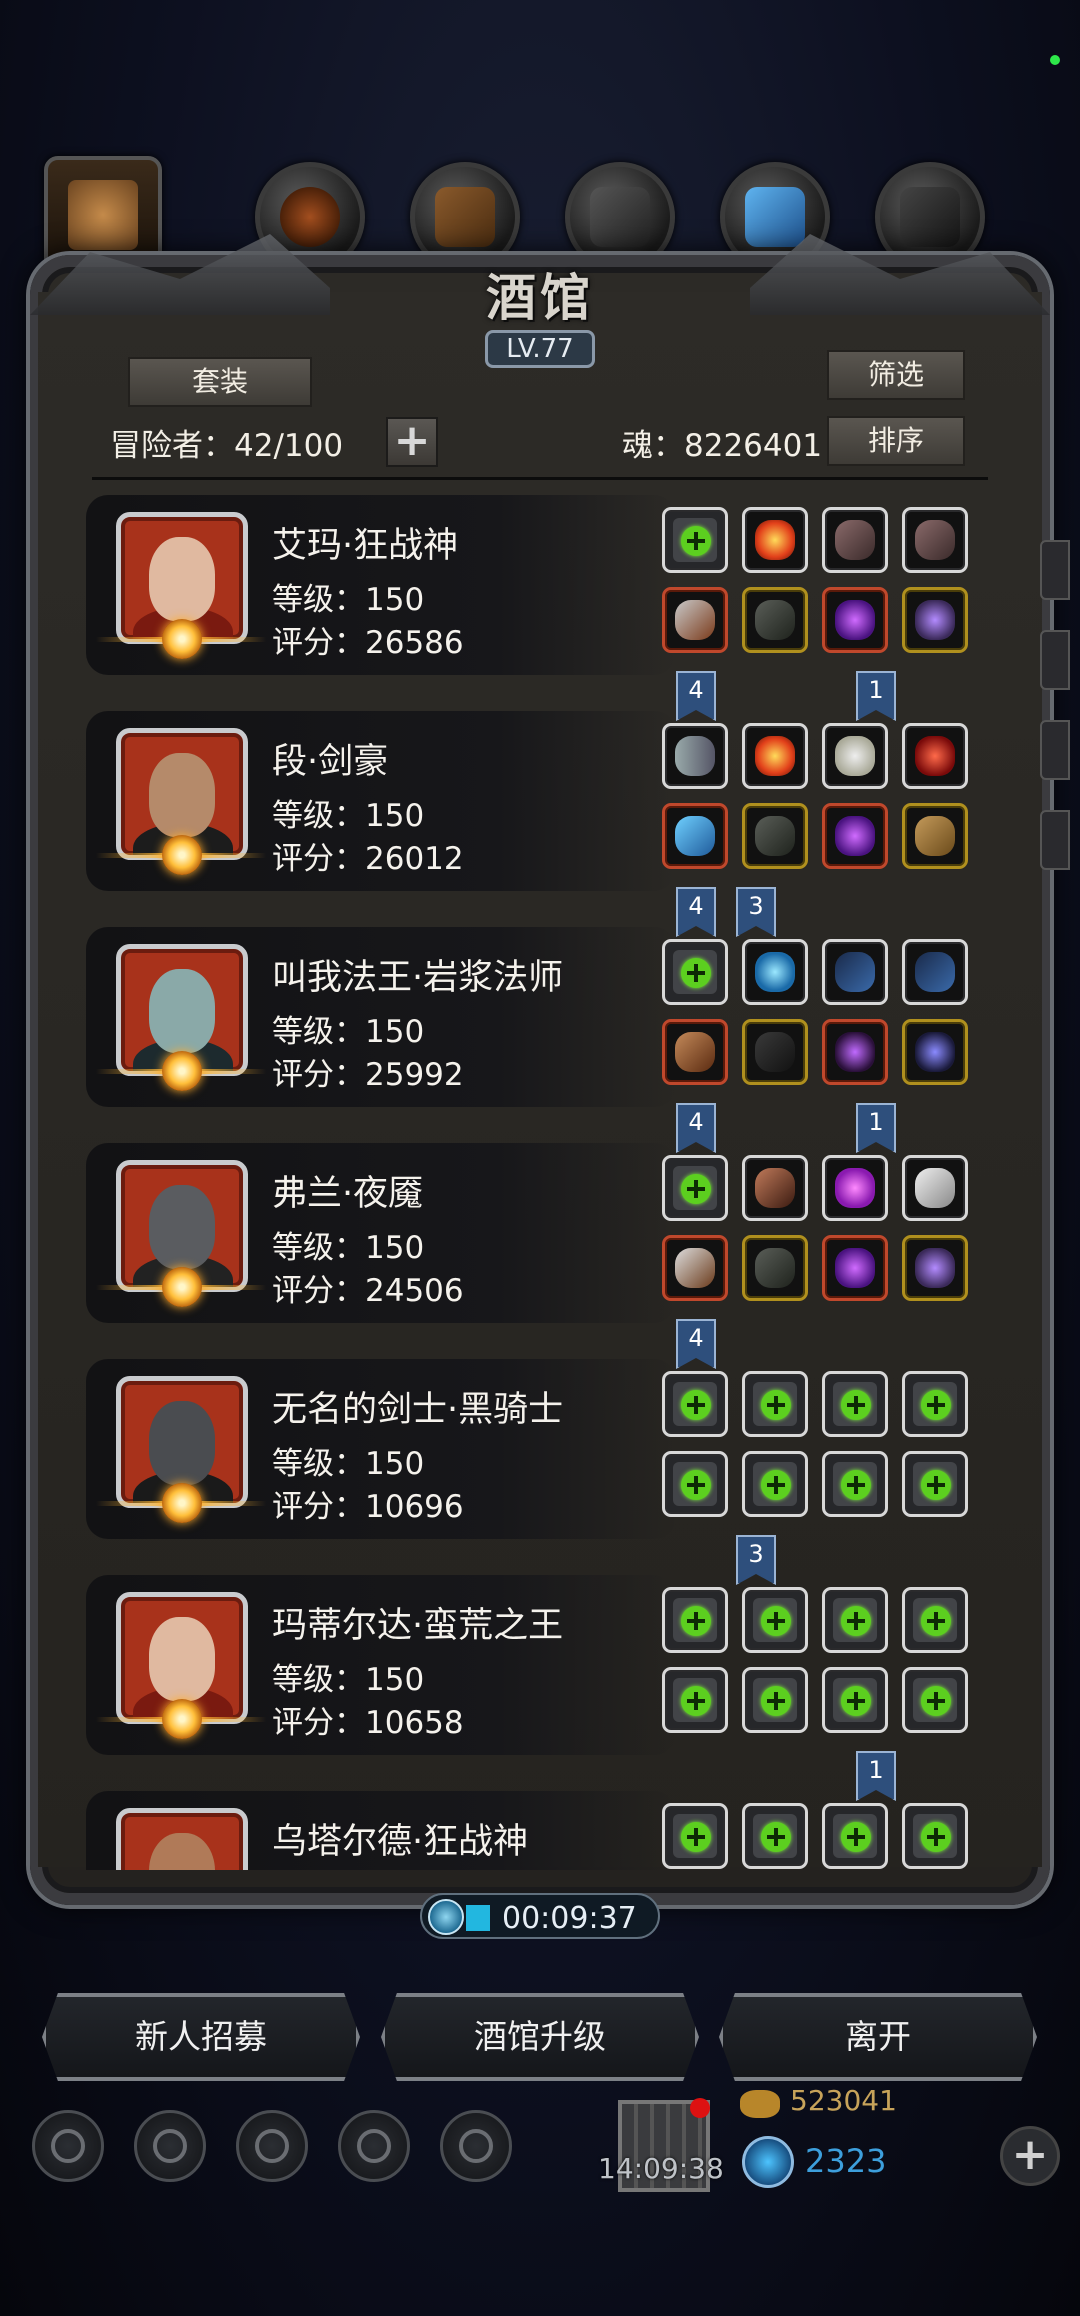  Describe the element at coordinates (540, 585) in the screenshot. I see `hero-card: 艾玛·狂战神 等级：150 评分：26586` at that location.